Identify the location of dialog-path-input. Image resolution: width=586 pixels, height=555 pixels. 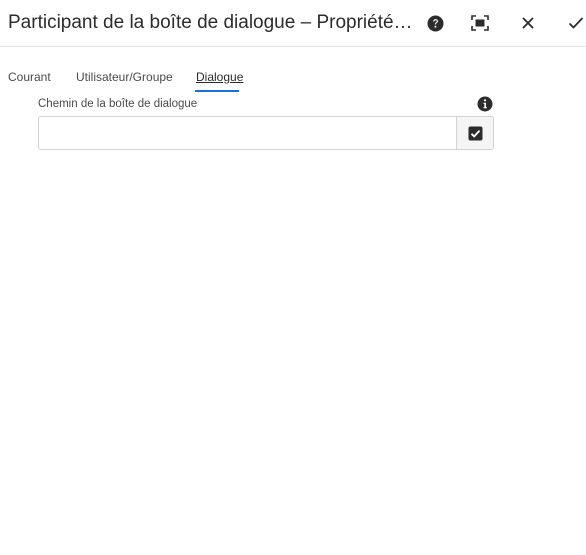
(248, 133).